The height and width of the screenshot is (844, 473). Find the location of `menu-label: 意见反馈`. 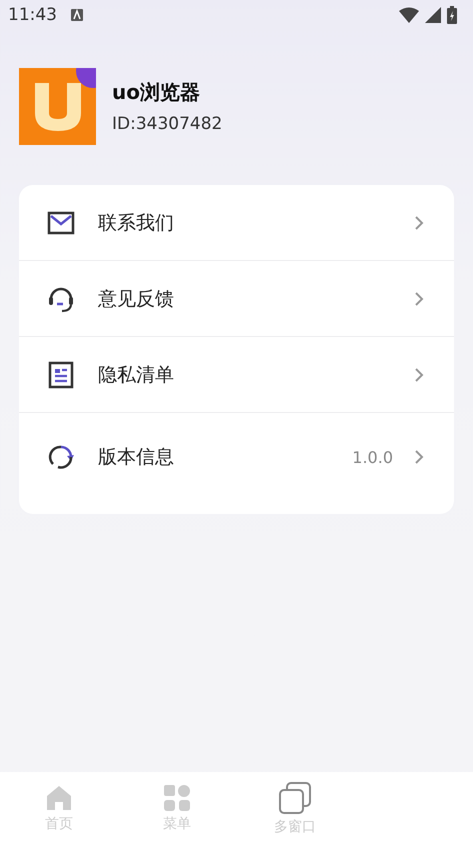

menu-label: 意见反馈 is located at coordinates (136, 299).